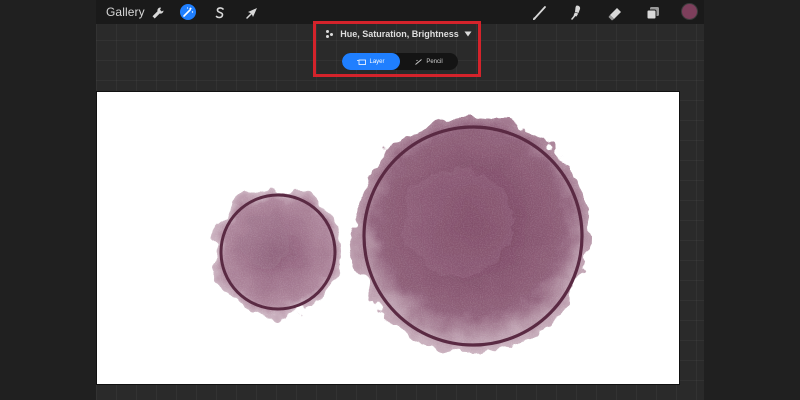  What do you see at coordinates (576, 12) in the screenshot?
I see `smudge-icon` at bounding box center [576, 12].